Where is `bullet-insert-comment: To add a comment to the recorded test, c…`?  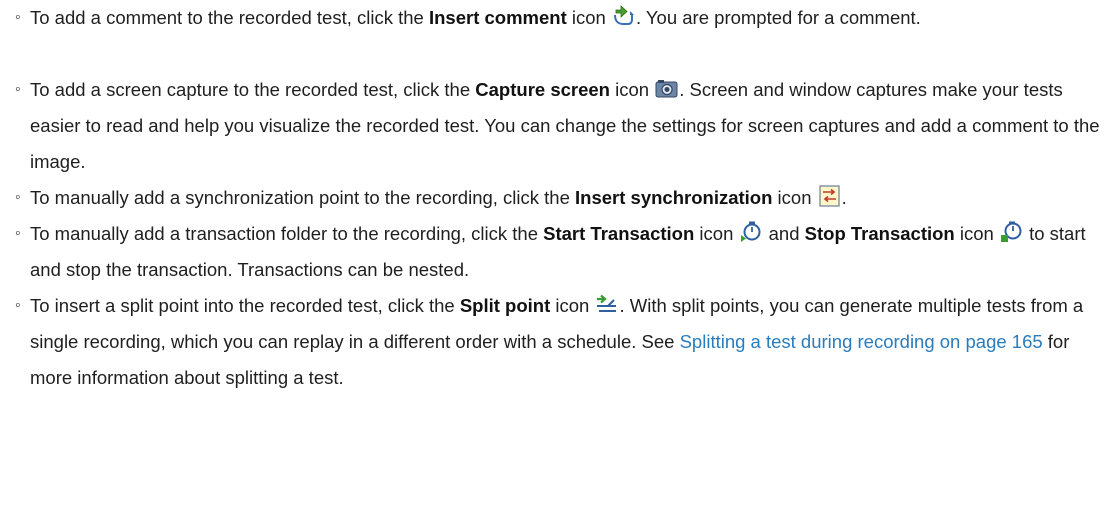
bullet-insert-comment: To add a comment to the recorded test, c… is located at coordinates (557, 18).